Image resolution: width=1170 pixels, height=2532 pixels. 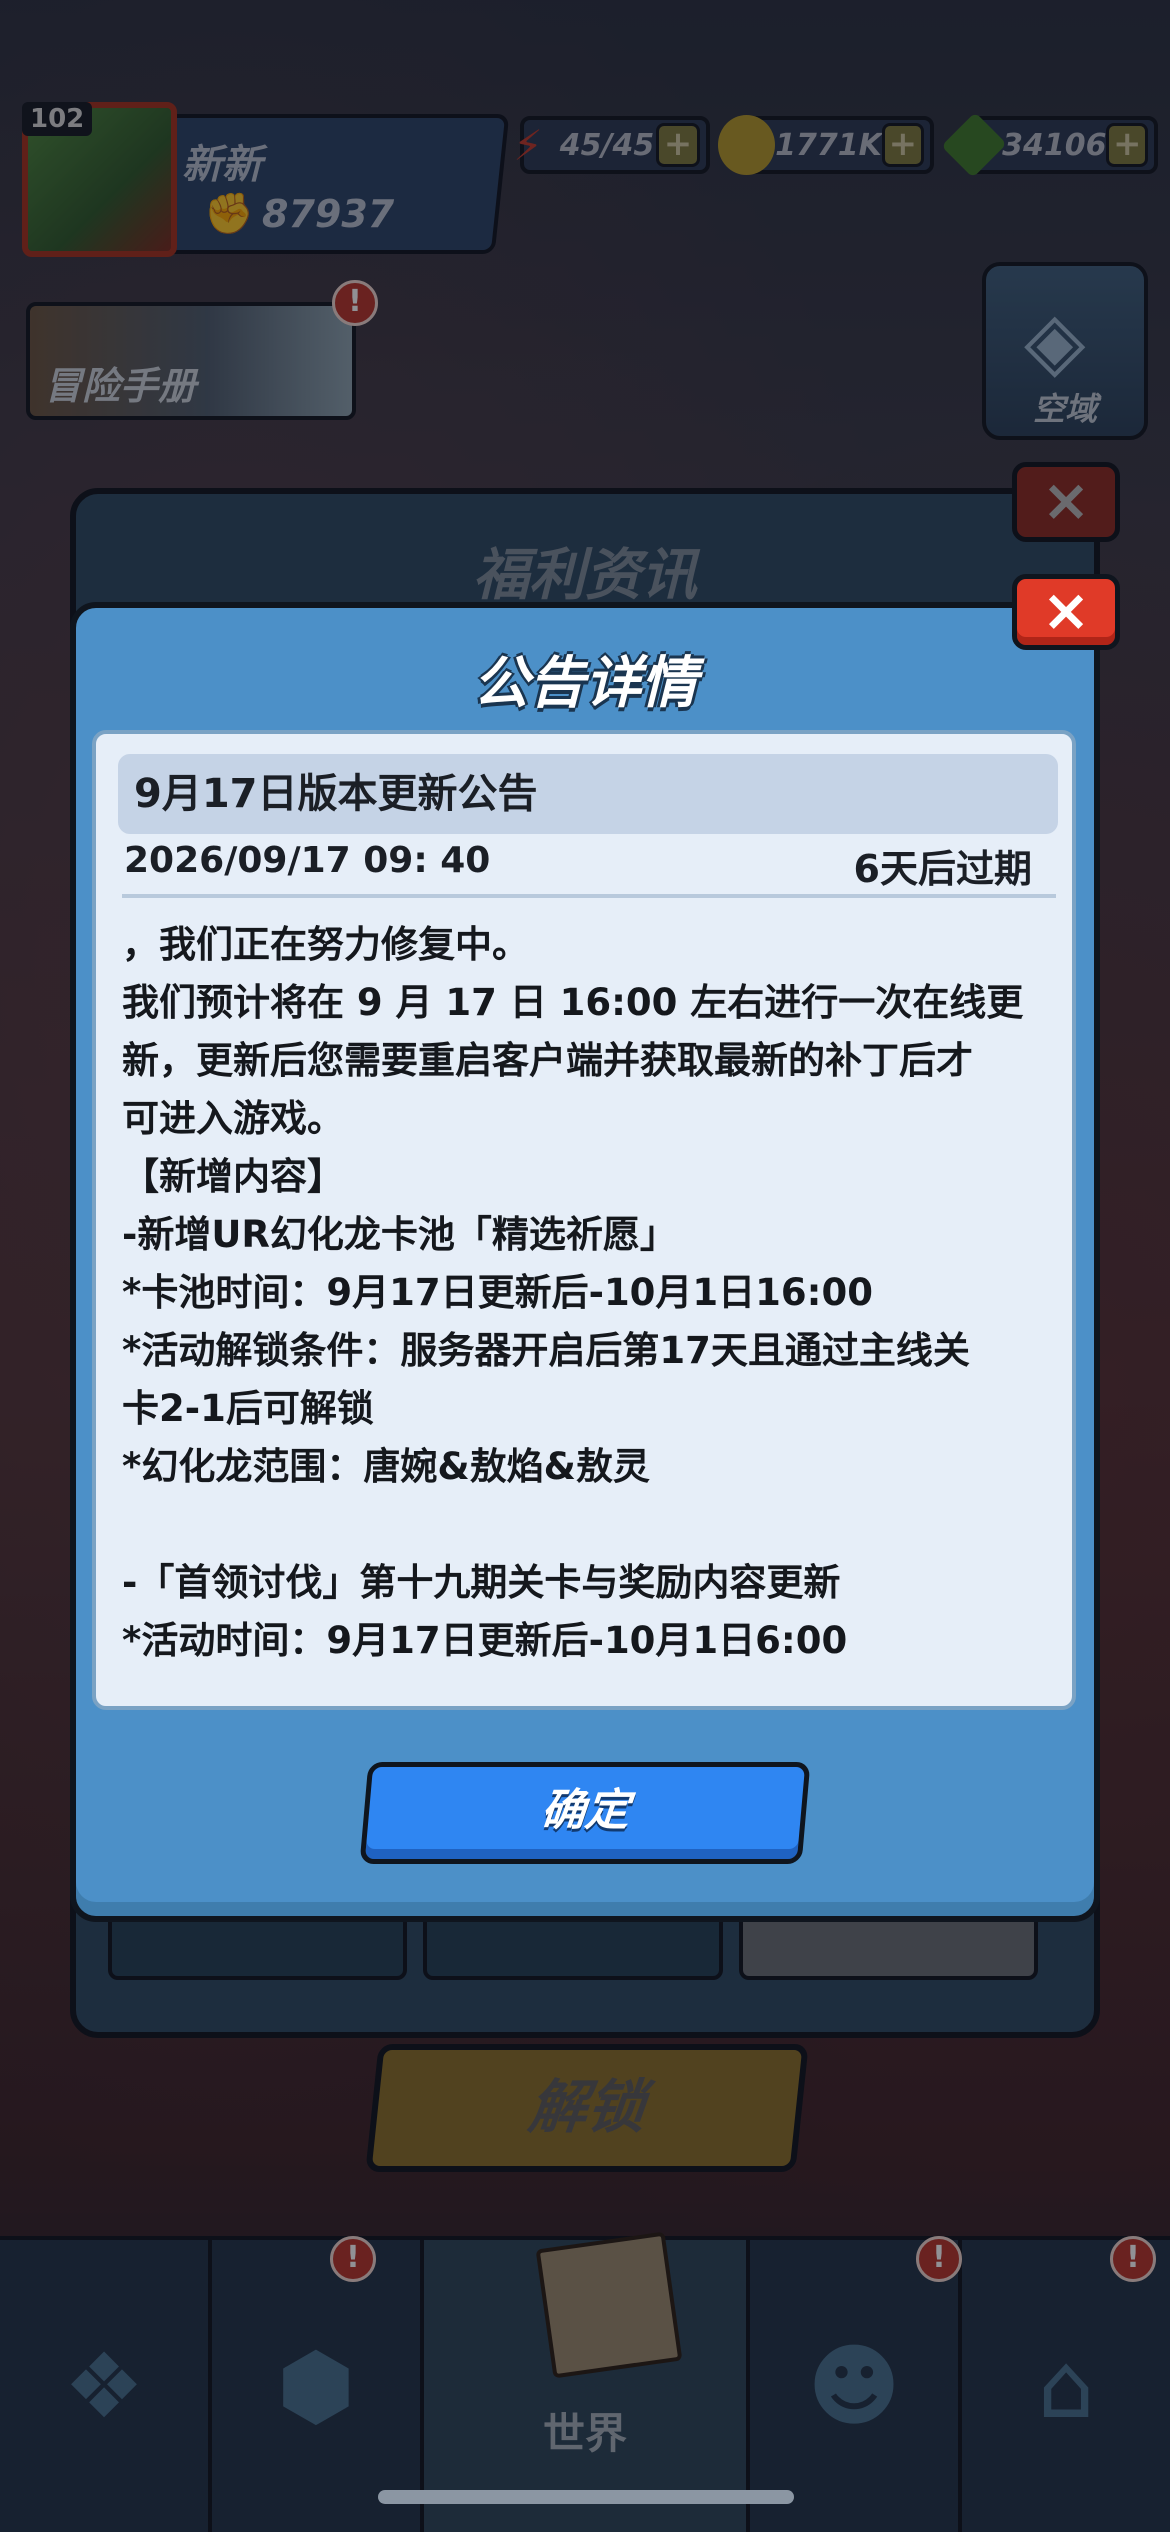 I want to click on divider, so click(x=589, y=896).